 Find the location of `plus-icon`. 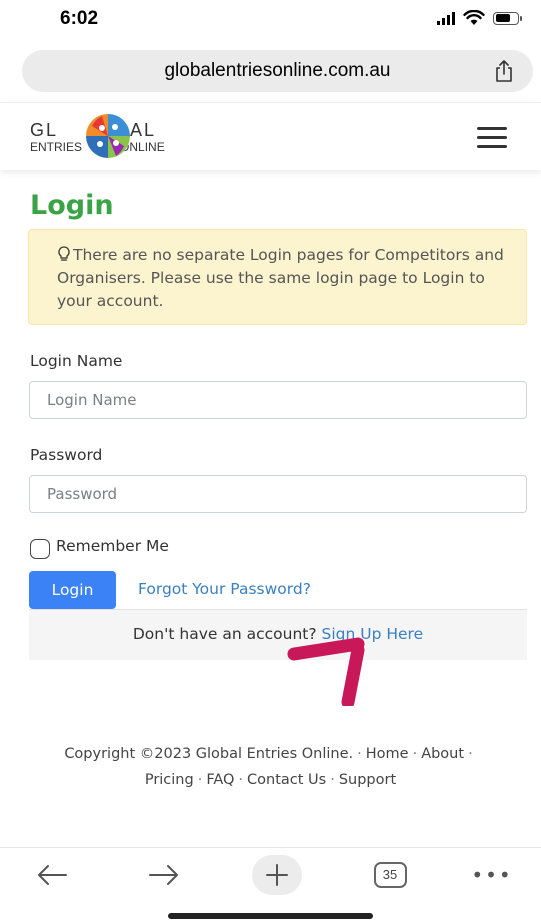

plus-icon is located at coordinates (277, 875).